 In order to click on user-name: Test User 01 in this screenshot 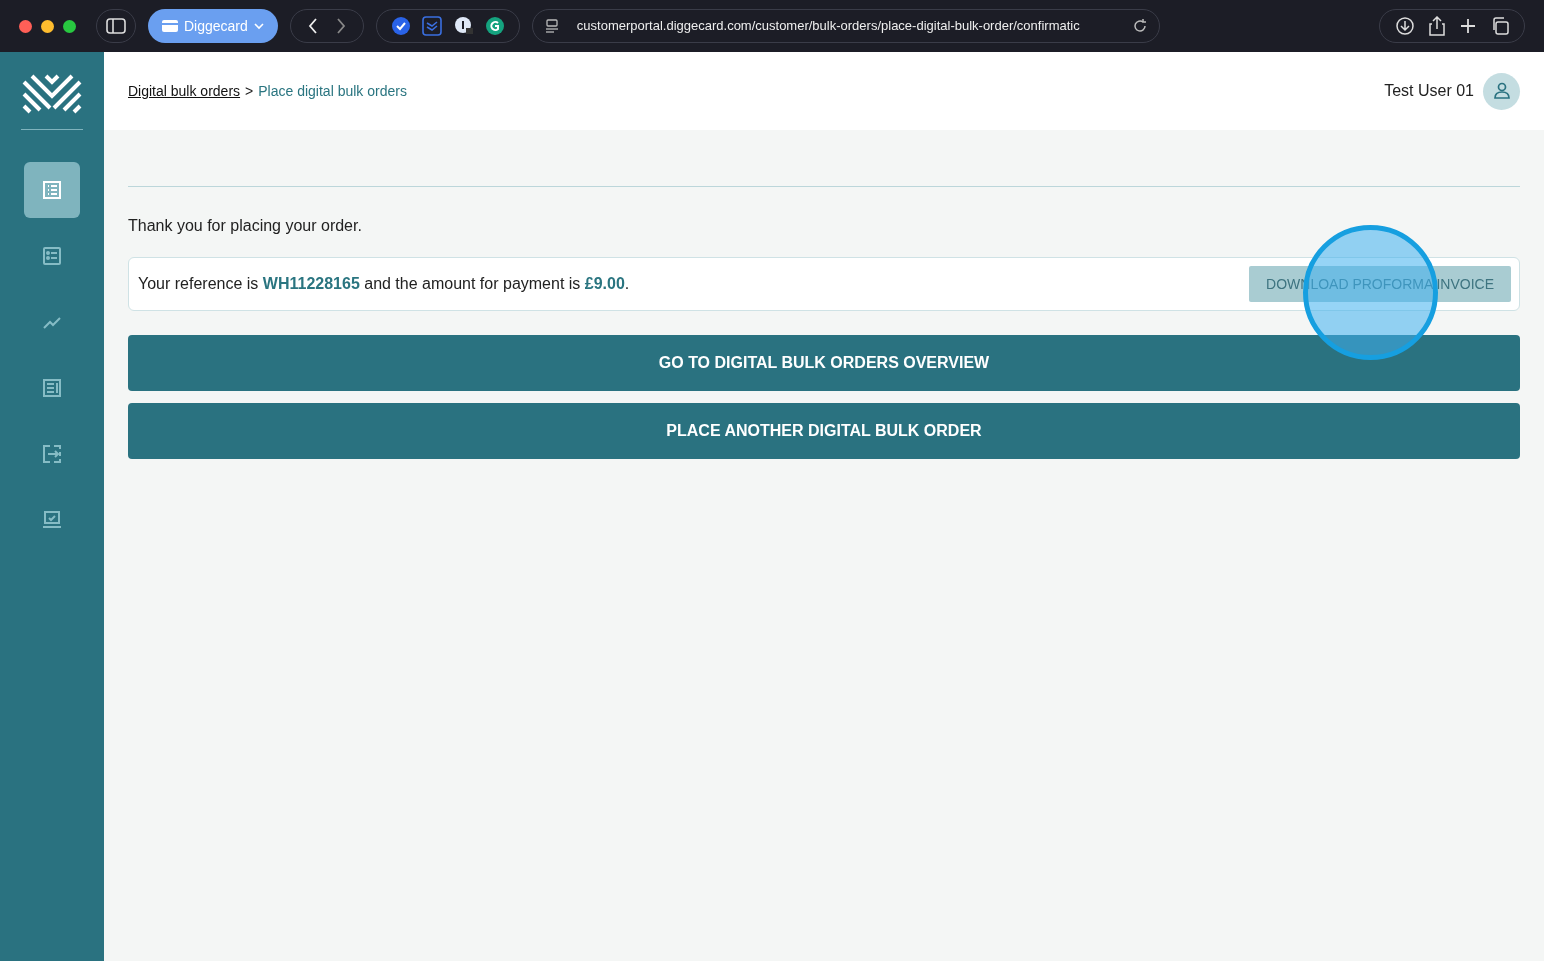, I will do `click(1429, 91)`.